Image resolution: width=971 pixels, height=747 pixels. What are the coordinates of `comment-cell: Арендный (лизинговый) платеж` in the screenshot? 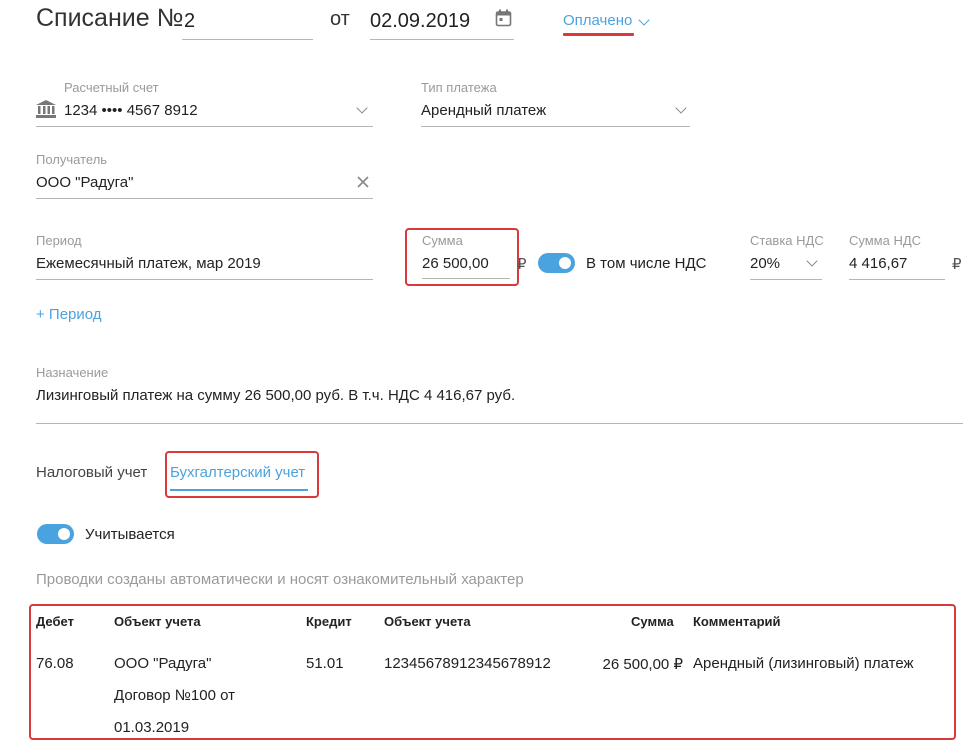 It's located at (803, 663).